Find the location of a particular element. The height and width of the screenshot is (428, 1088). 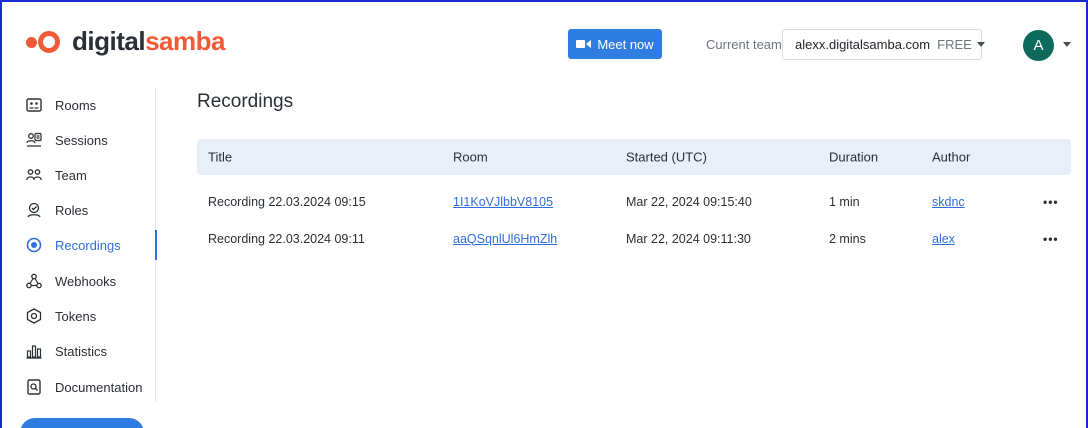

author-link: skdnc is located at coordinates (948, 202).